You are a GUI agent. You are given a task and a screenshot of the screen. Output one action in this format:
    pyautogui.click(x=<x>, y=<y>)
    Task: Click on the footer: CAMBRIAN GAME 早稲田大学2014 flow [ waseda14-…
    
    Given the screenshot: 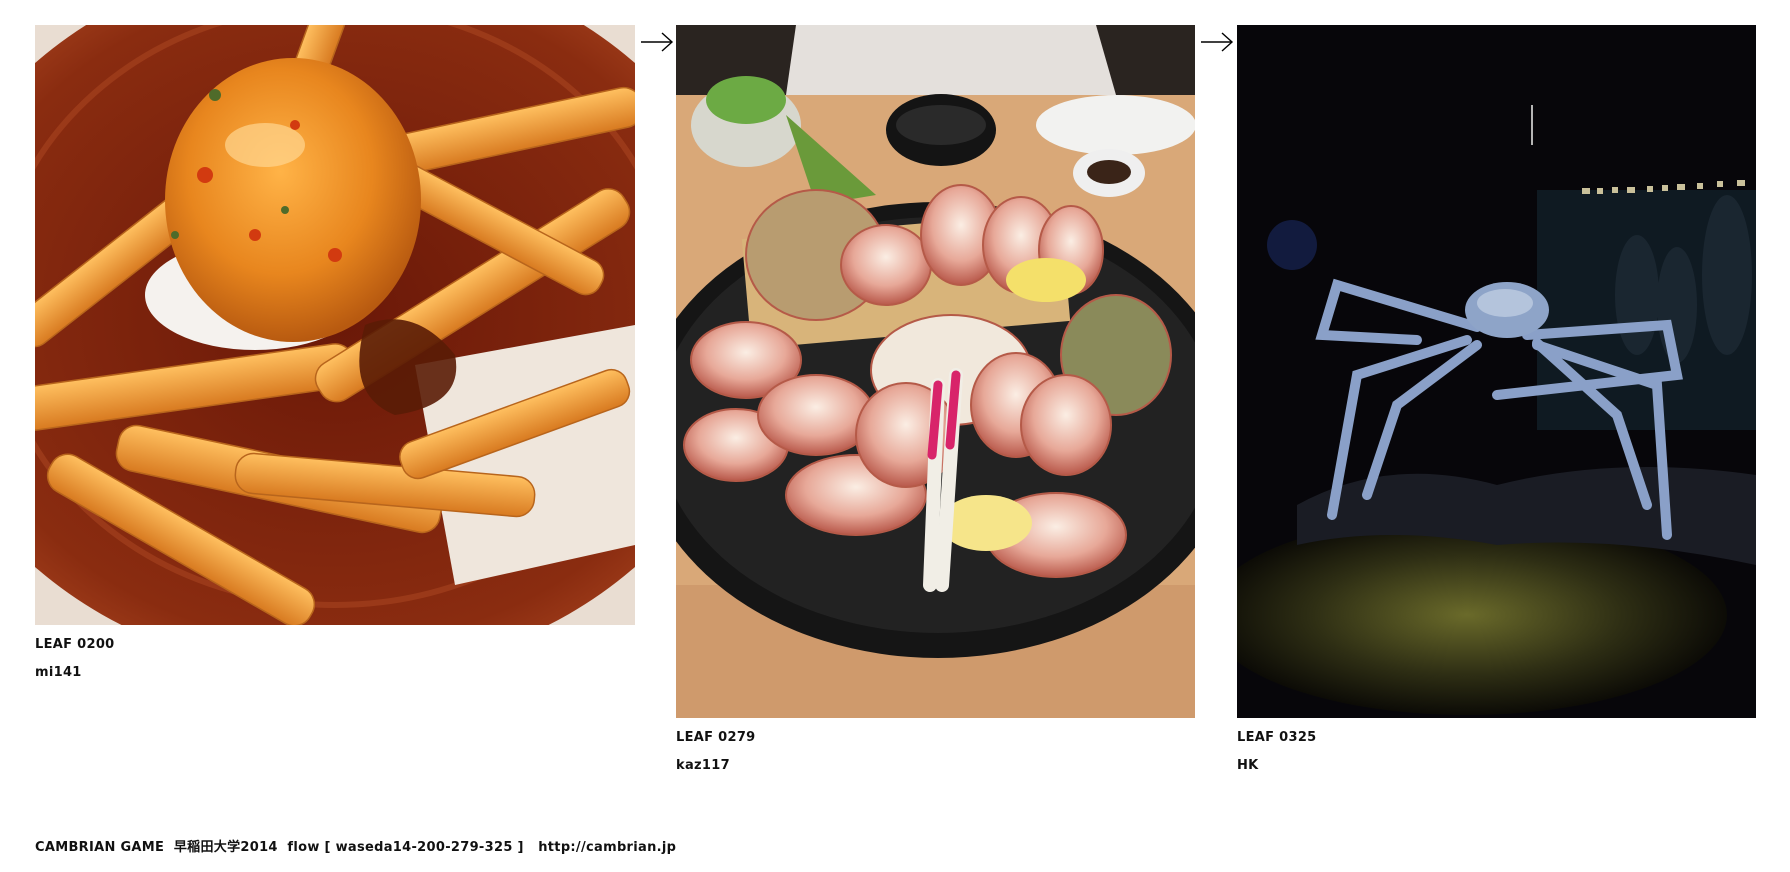 What is the action you would take?
    pyautogui.click(x=355, y=845)
    